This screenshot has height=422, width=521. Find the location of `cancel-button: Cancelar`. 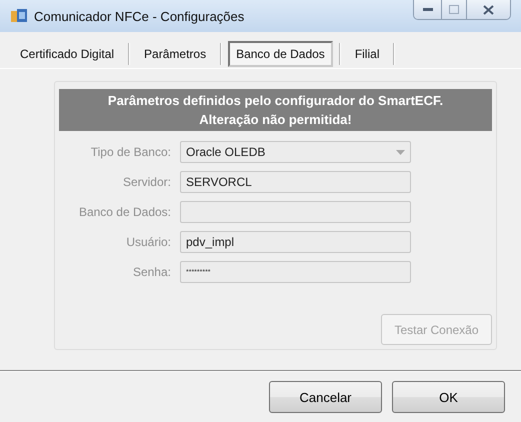

cancel-button: Cancelar is located at coordinates (325, 397).